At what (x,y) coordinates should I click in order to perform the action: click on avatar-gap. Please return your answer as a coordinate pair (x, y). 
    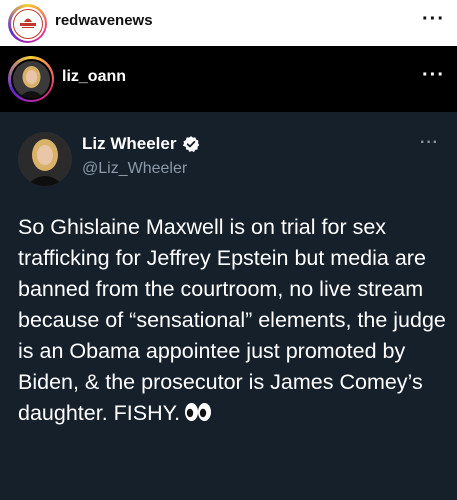
    Looking at the image, I should click on (27, 23).